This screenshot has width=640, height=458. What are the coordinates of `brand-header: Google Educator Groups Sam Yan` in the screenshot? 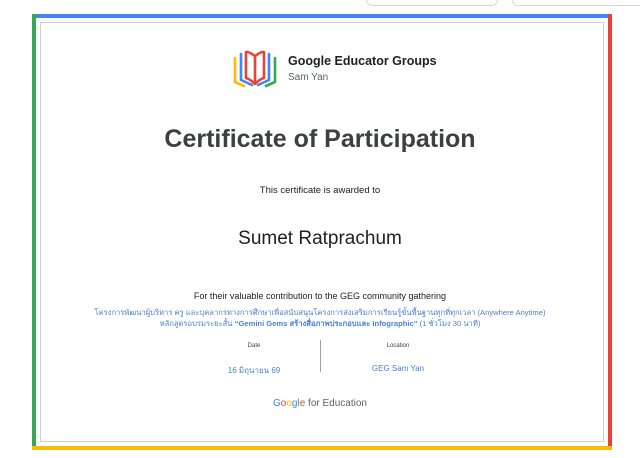 It's located at (334, 68).